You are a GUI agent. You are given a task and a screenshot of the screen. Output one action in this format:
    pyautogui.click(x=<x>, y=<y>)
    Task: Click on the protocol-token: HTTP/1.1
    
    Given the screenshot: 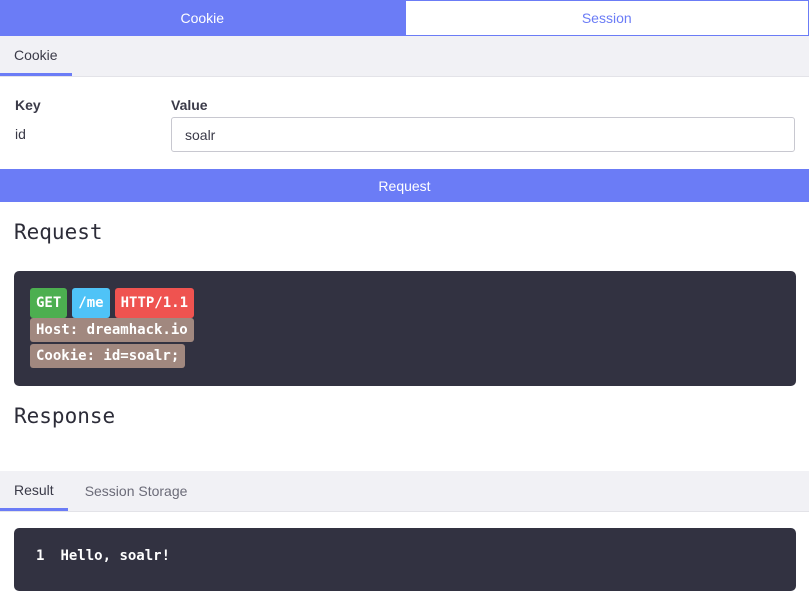 What is the action you would take?
    pyautogui.click(x=154, y=303)
    